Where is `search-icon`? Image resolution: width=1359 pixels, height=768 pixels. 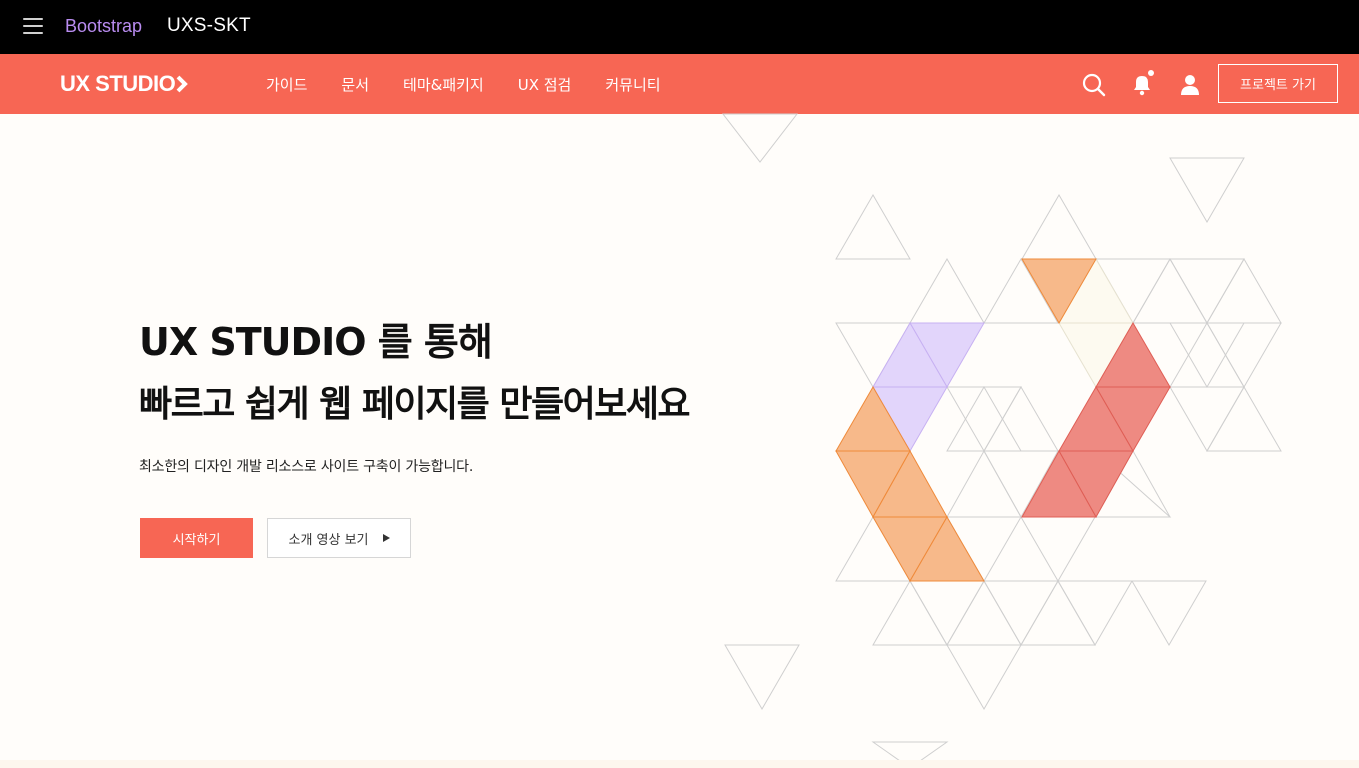 search-icon is located at coordinates (1094, 84).